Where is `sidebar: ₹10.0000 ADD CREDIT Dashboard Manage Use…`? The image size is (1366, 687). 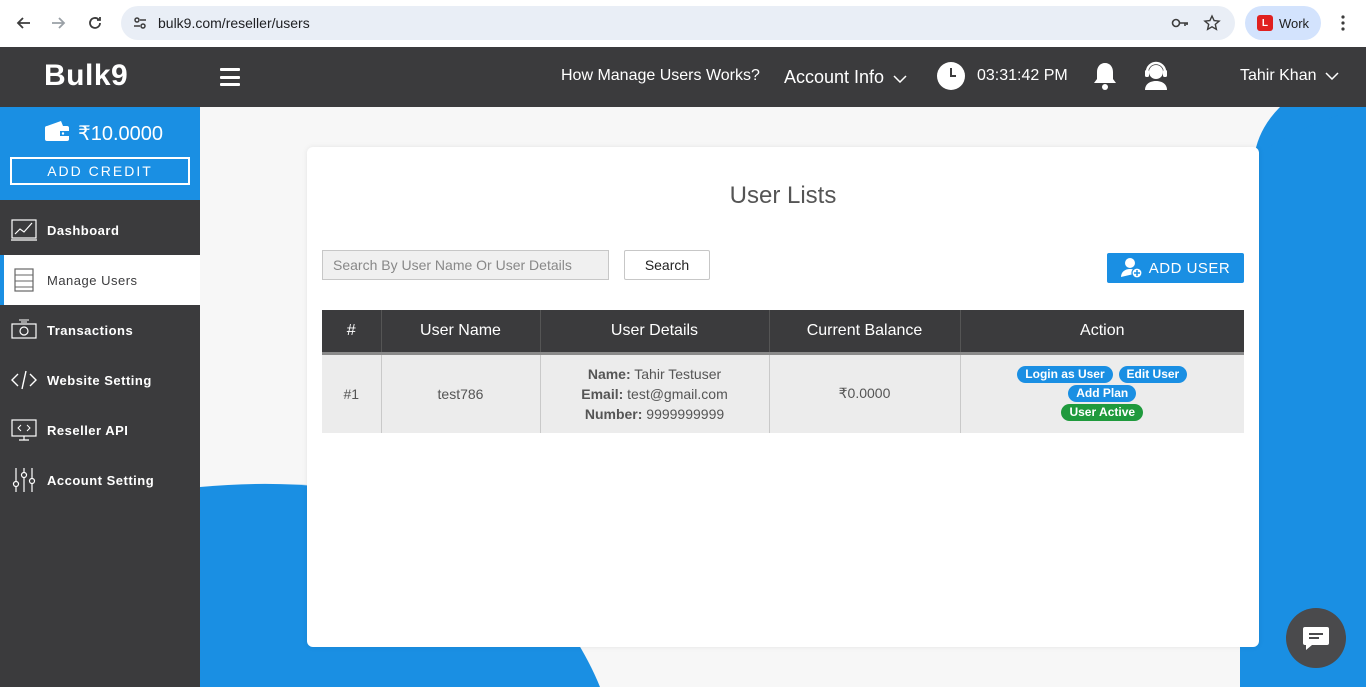
sidebar: ₹10.0000 ADD CREDIT Dashboard Manage Use… is located at coordinates (100, 397).